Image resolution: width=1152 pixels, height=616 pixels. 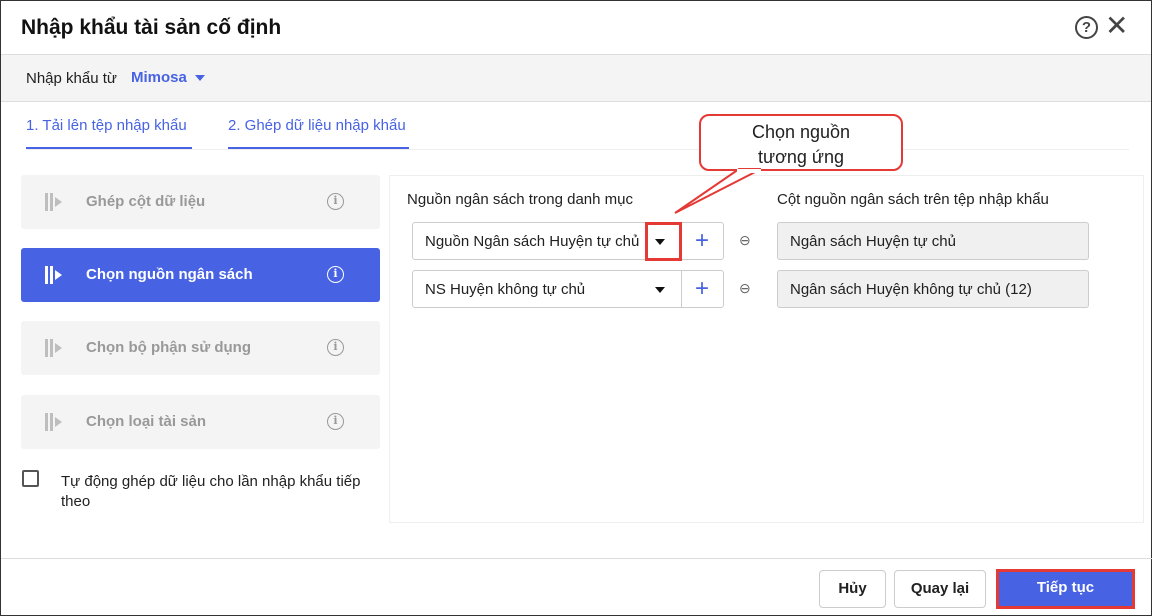 What do you see at coordinates (660, 290) in the screenshot?
I see `dropdown-caret-icon` at bounding box center [660, 290].